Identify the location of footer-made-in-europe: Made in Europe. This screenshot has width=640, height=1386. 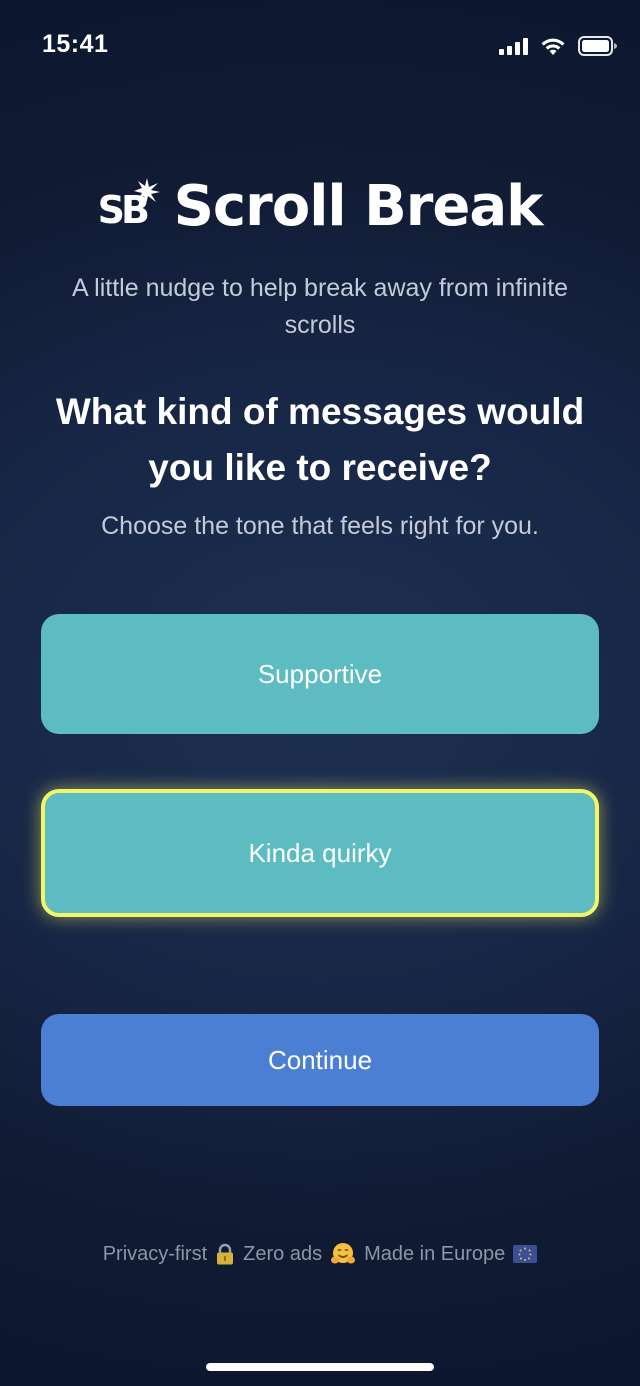
(435, 1253).